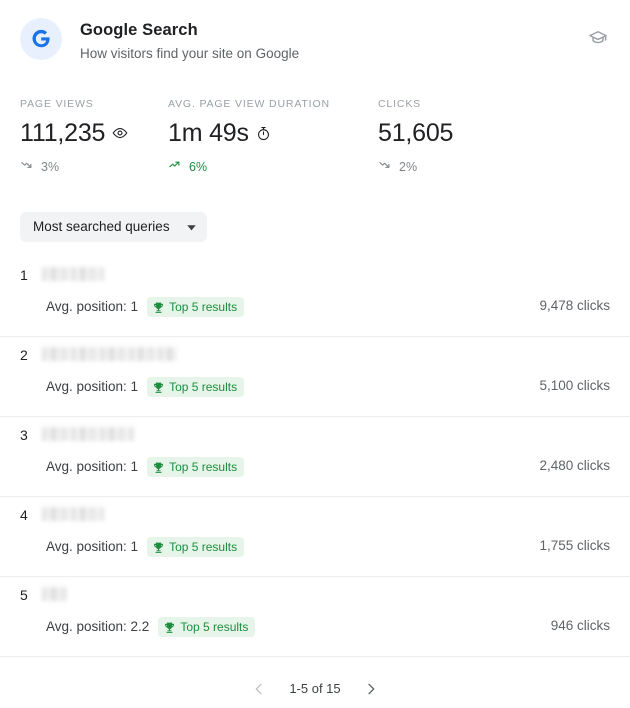  I want to click on eye-icon, so click(120, 133).